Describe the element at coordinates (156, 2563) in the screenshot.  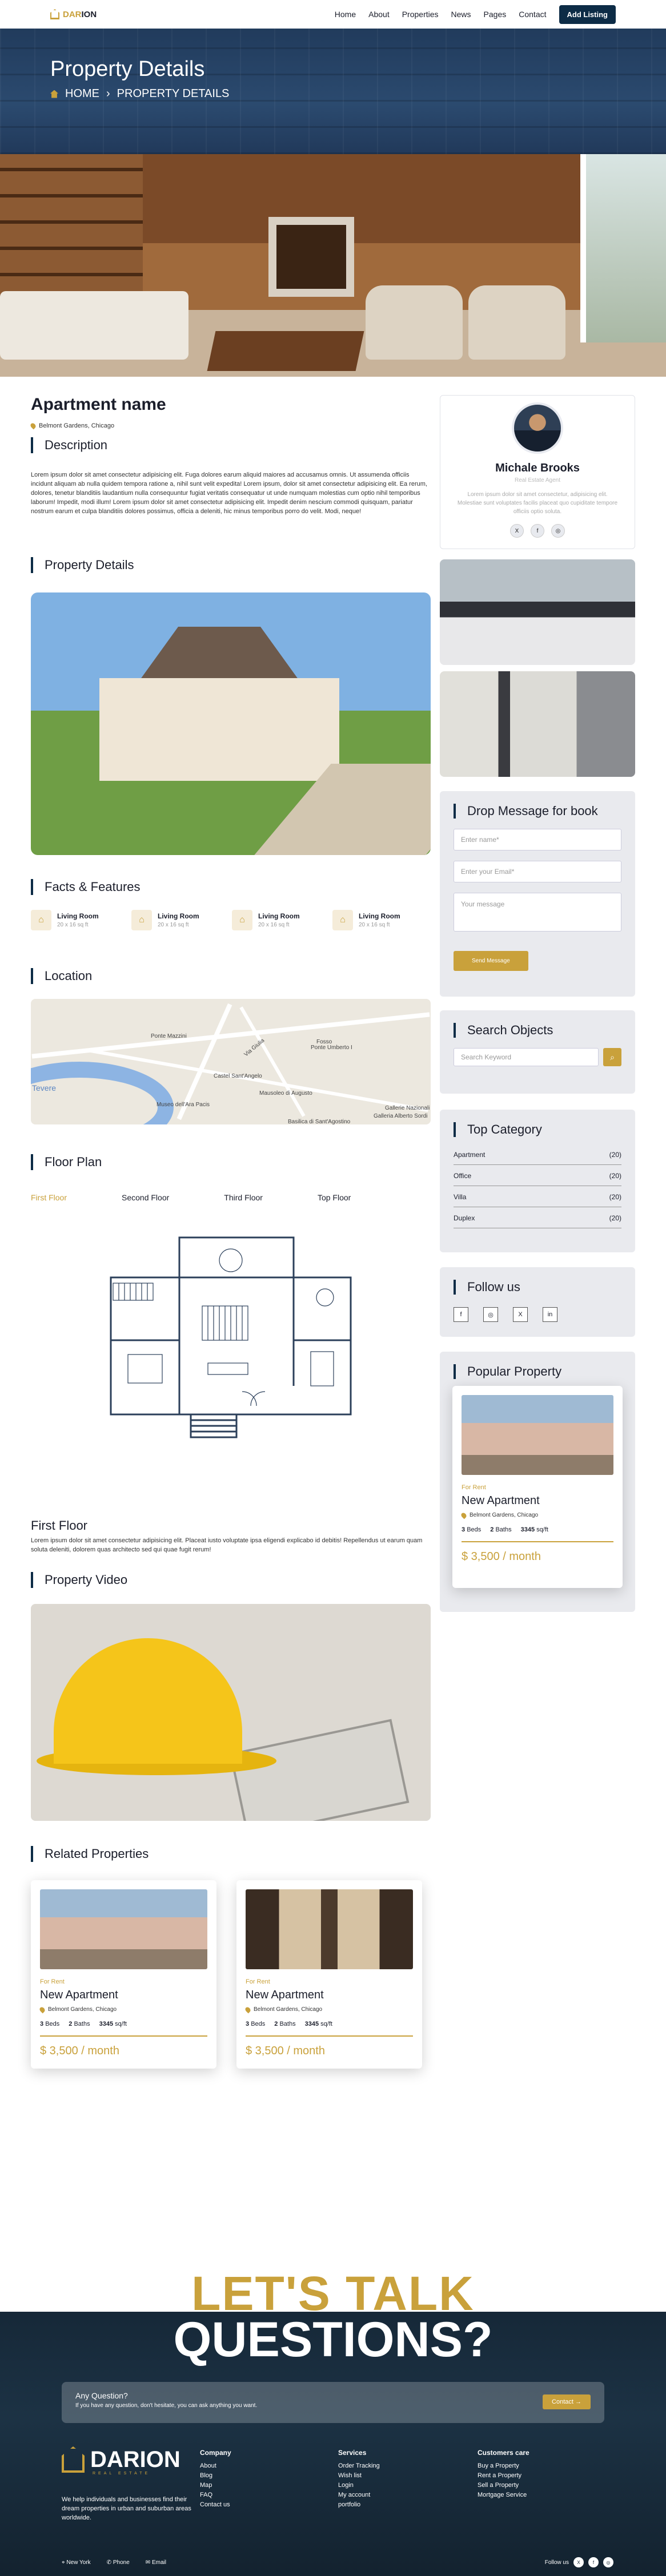
I see `footer-email: ✉ Email` at that location.